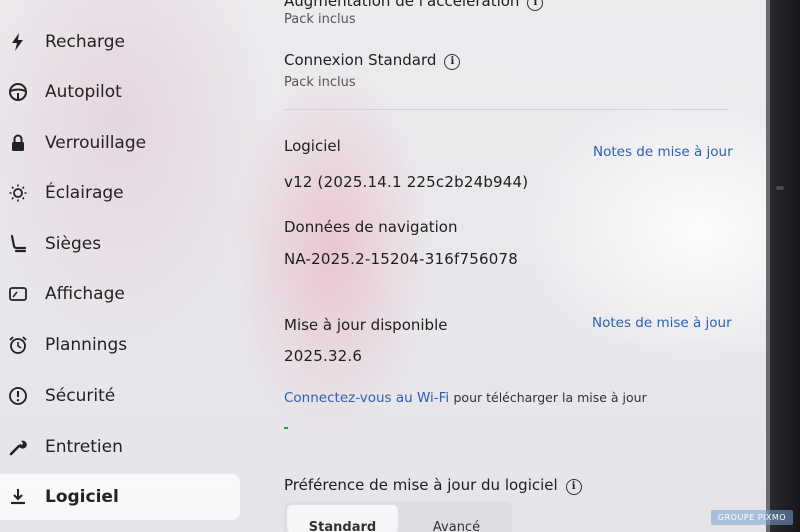  What do you see at coordinates (96, 143) in the screenshot?
I see `sidebar-item-label: Verrouillage` at bounding box center [96, 143].